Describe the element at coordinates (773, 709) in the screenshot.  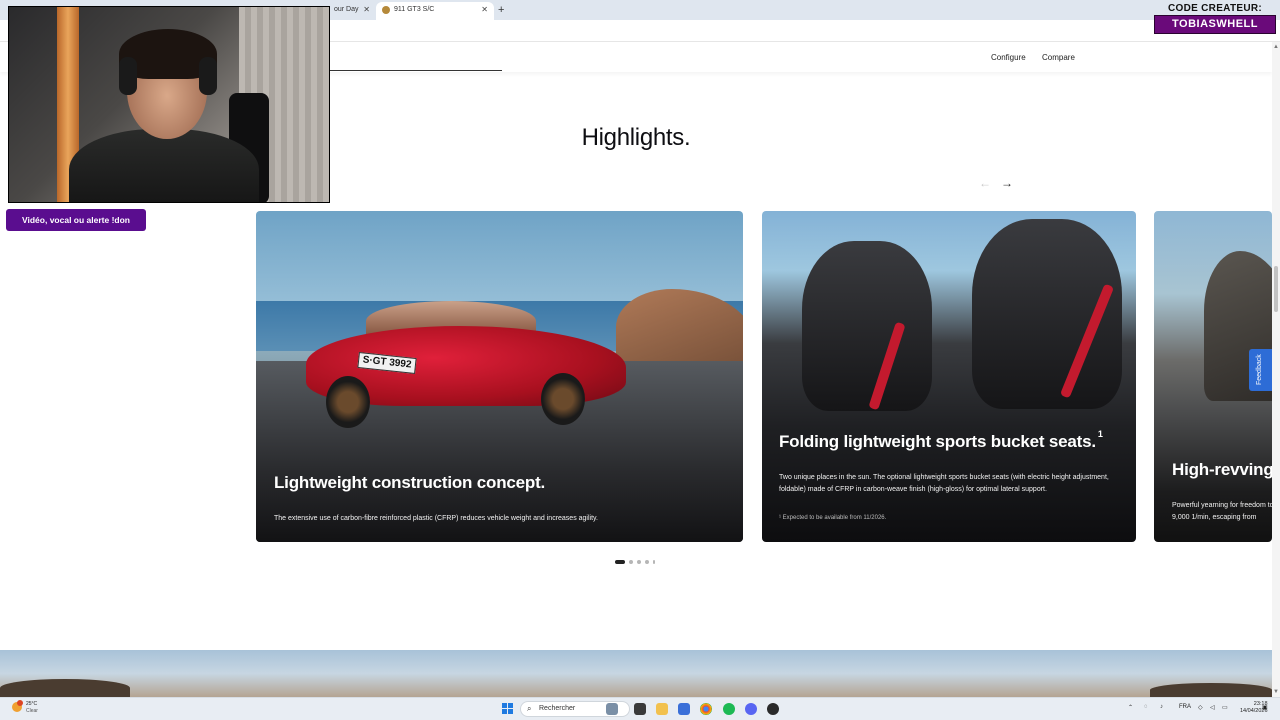
I see `obs-icon` at that location.